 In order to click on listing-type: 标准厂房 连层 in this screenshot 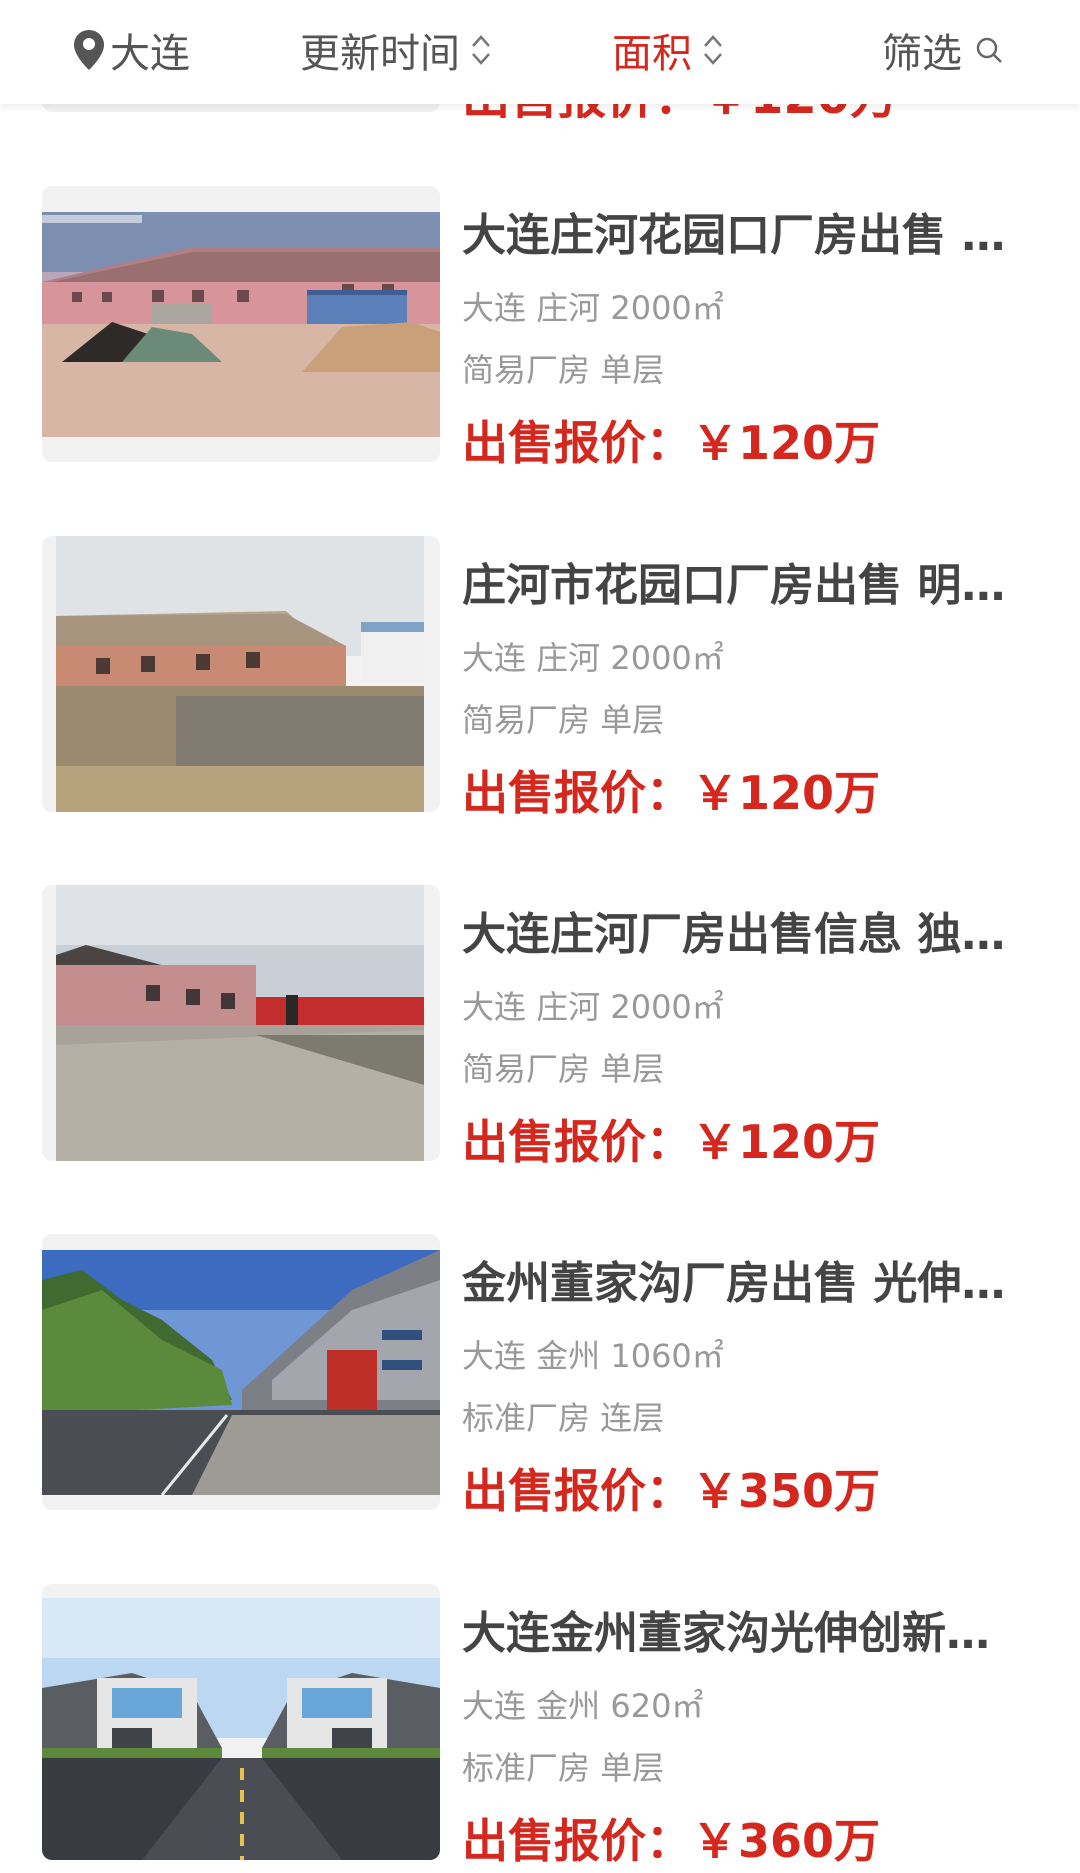, I will do `click(563, 1418)`.